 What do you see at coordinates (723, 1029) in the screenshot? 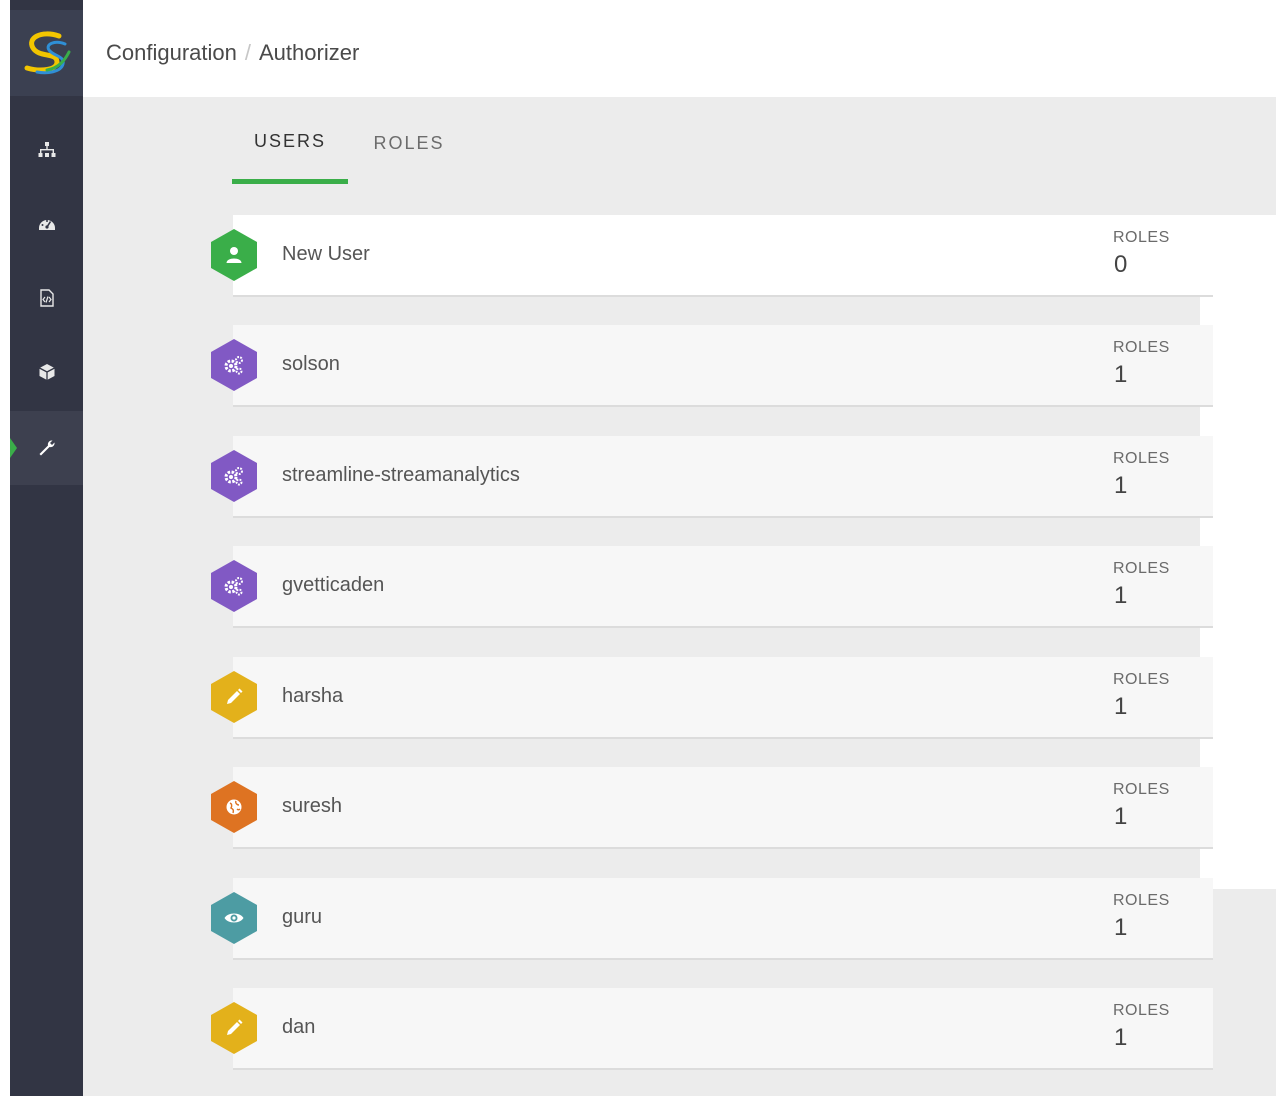
I see `user-card: dan ROLES 1` at bounding box center [723, 1029].